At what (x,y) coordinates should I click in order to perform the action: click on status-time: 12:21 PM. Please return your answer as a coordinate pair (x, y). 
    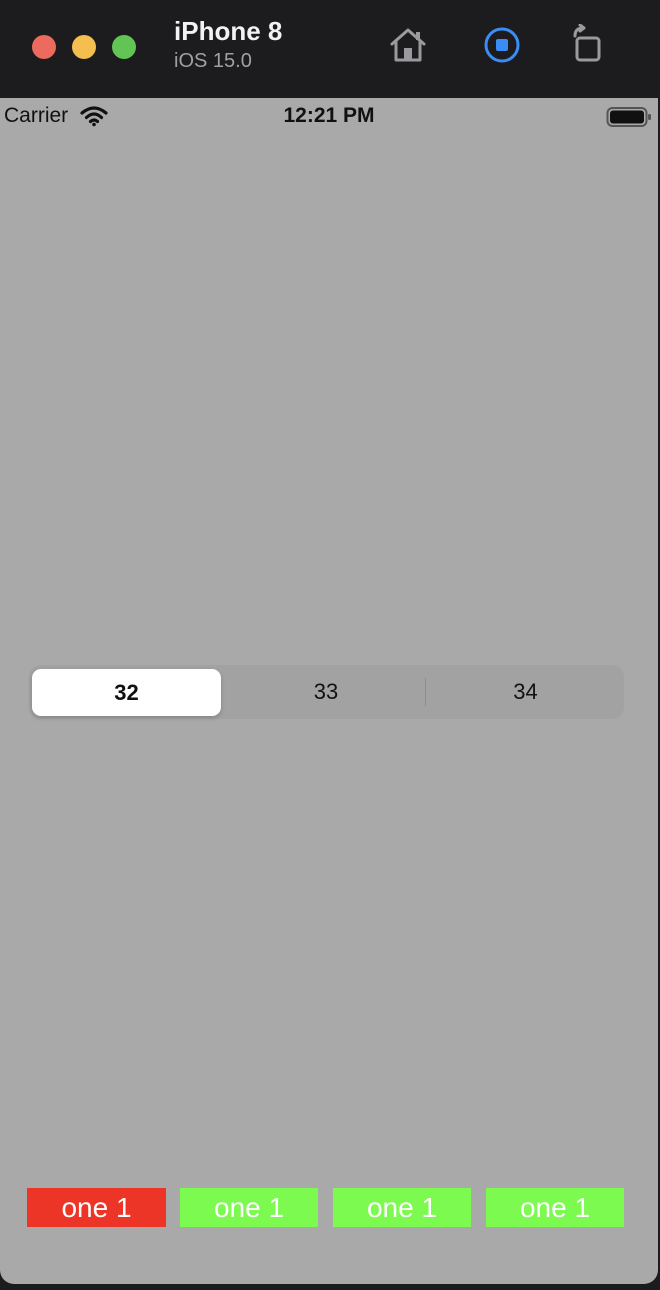
    Looking at the image, I should click on (329, 115).